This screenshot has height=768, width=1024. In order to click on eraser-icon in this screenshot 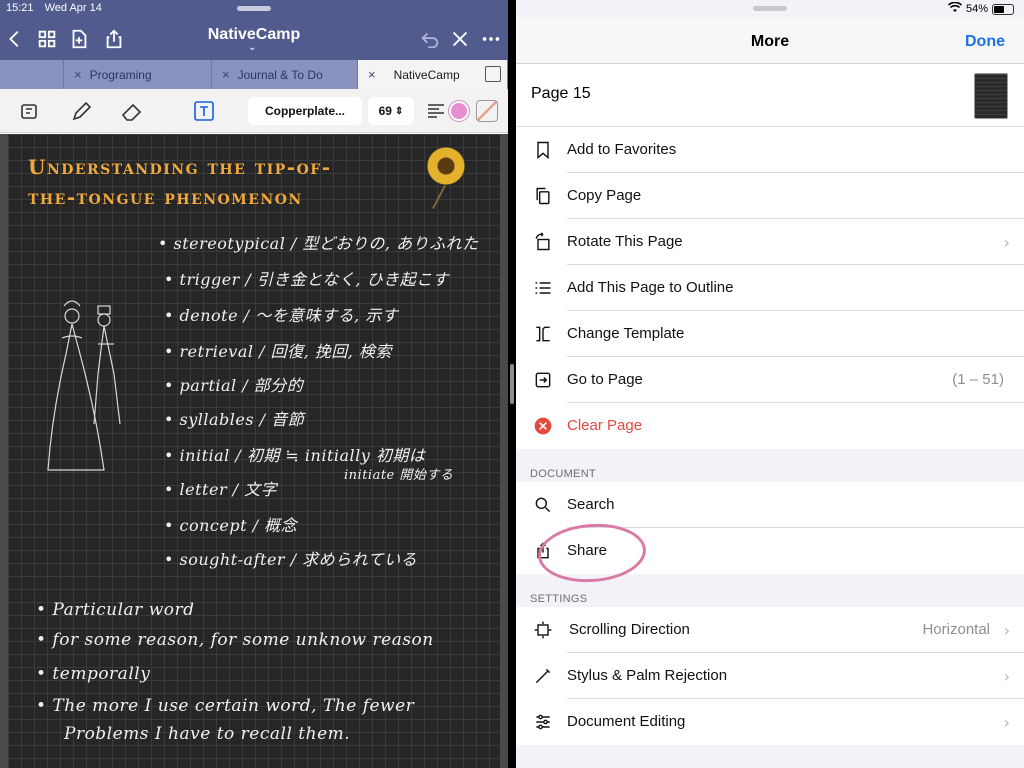, I will do `click(132, 111)`.